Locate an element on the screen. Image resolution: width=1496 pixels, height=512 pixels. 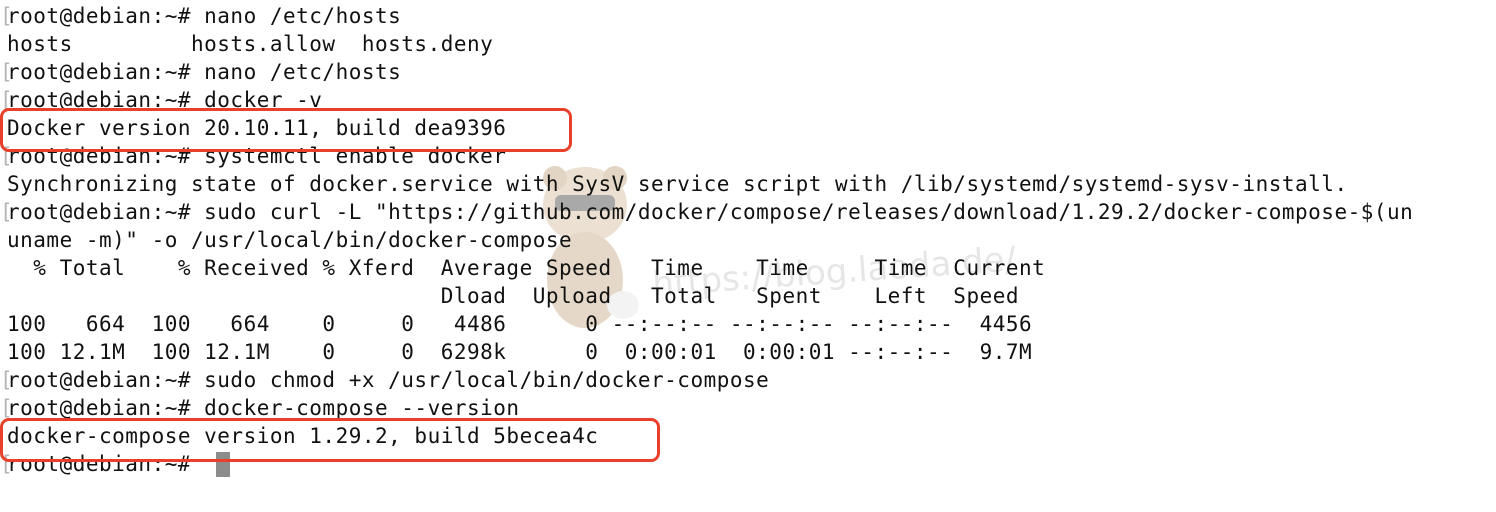
curl-progress-header: Dload Upload Total Spent Left Speed is located at coordinates (513, 296).